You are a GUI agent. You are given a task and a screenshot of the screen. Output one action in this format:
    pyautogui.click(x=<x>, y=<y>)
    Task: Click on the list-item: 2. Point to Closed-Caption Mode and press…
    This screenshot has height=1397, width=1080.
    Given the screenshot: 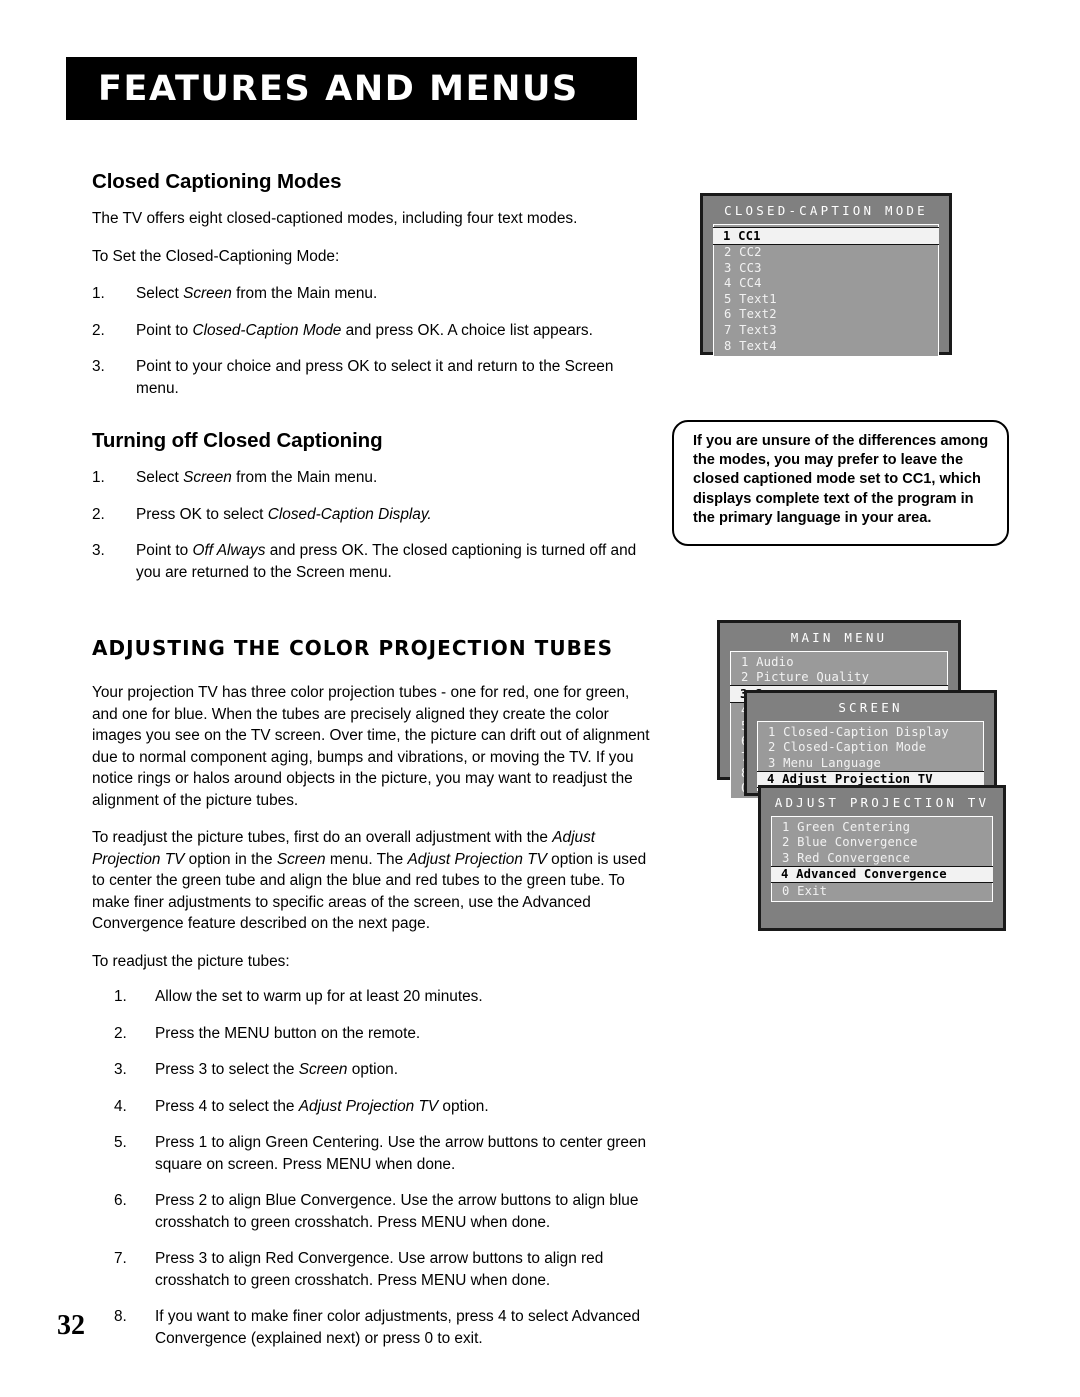 What is the action you would take?
    pyautogui.click(x=374, y=331)
    